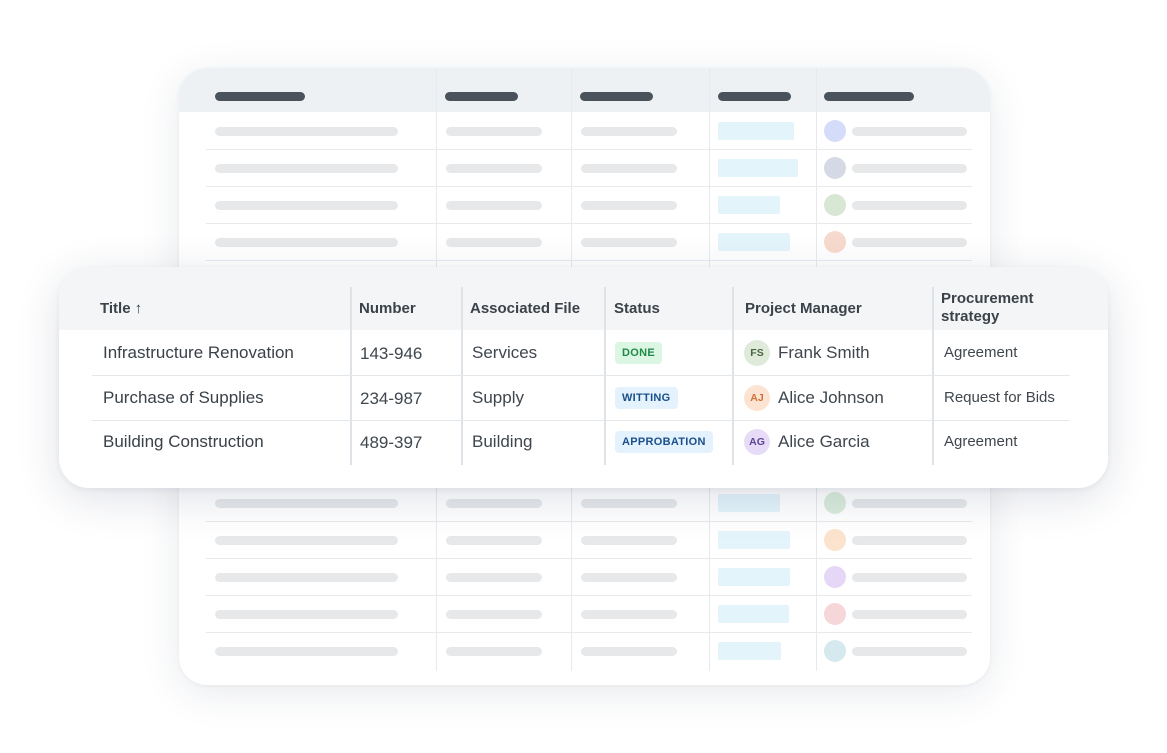  Describe the element at coordinates (803, 309) in the screenshot. I see `column-header-project-manager: Project Manager` at that location.